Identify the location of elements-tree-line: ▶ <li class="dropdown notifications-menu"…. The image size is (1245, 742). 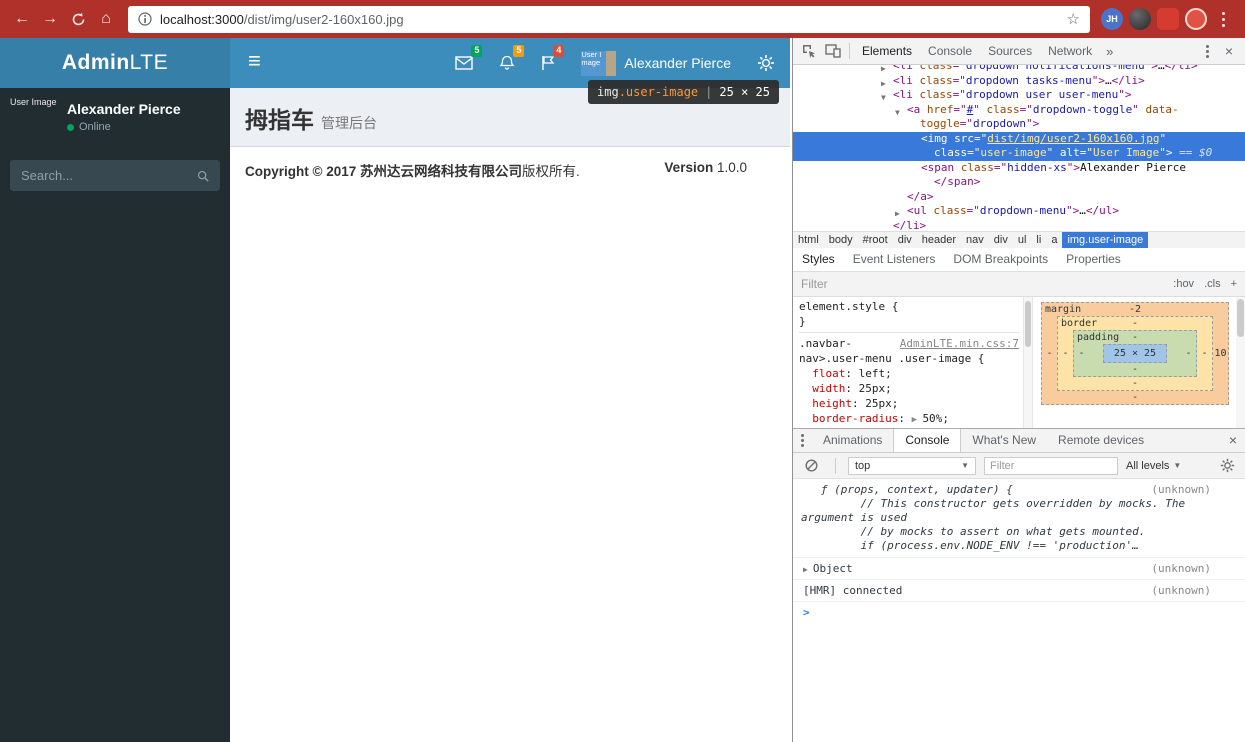
(1019, 69).